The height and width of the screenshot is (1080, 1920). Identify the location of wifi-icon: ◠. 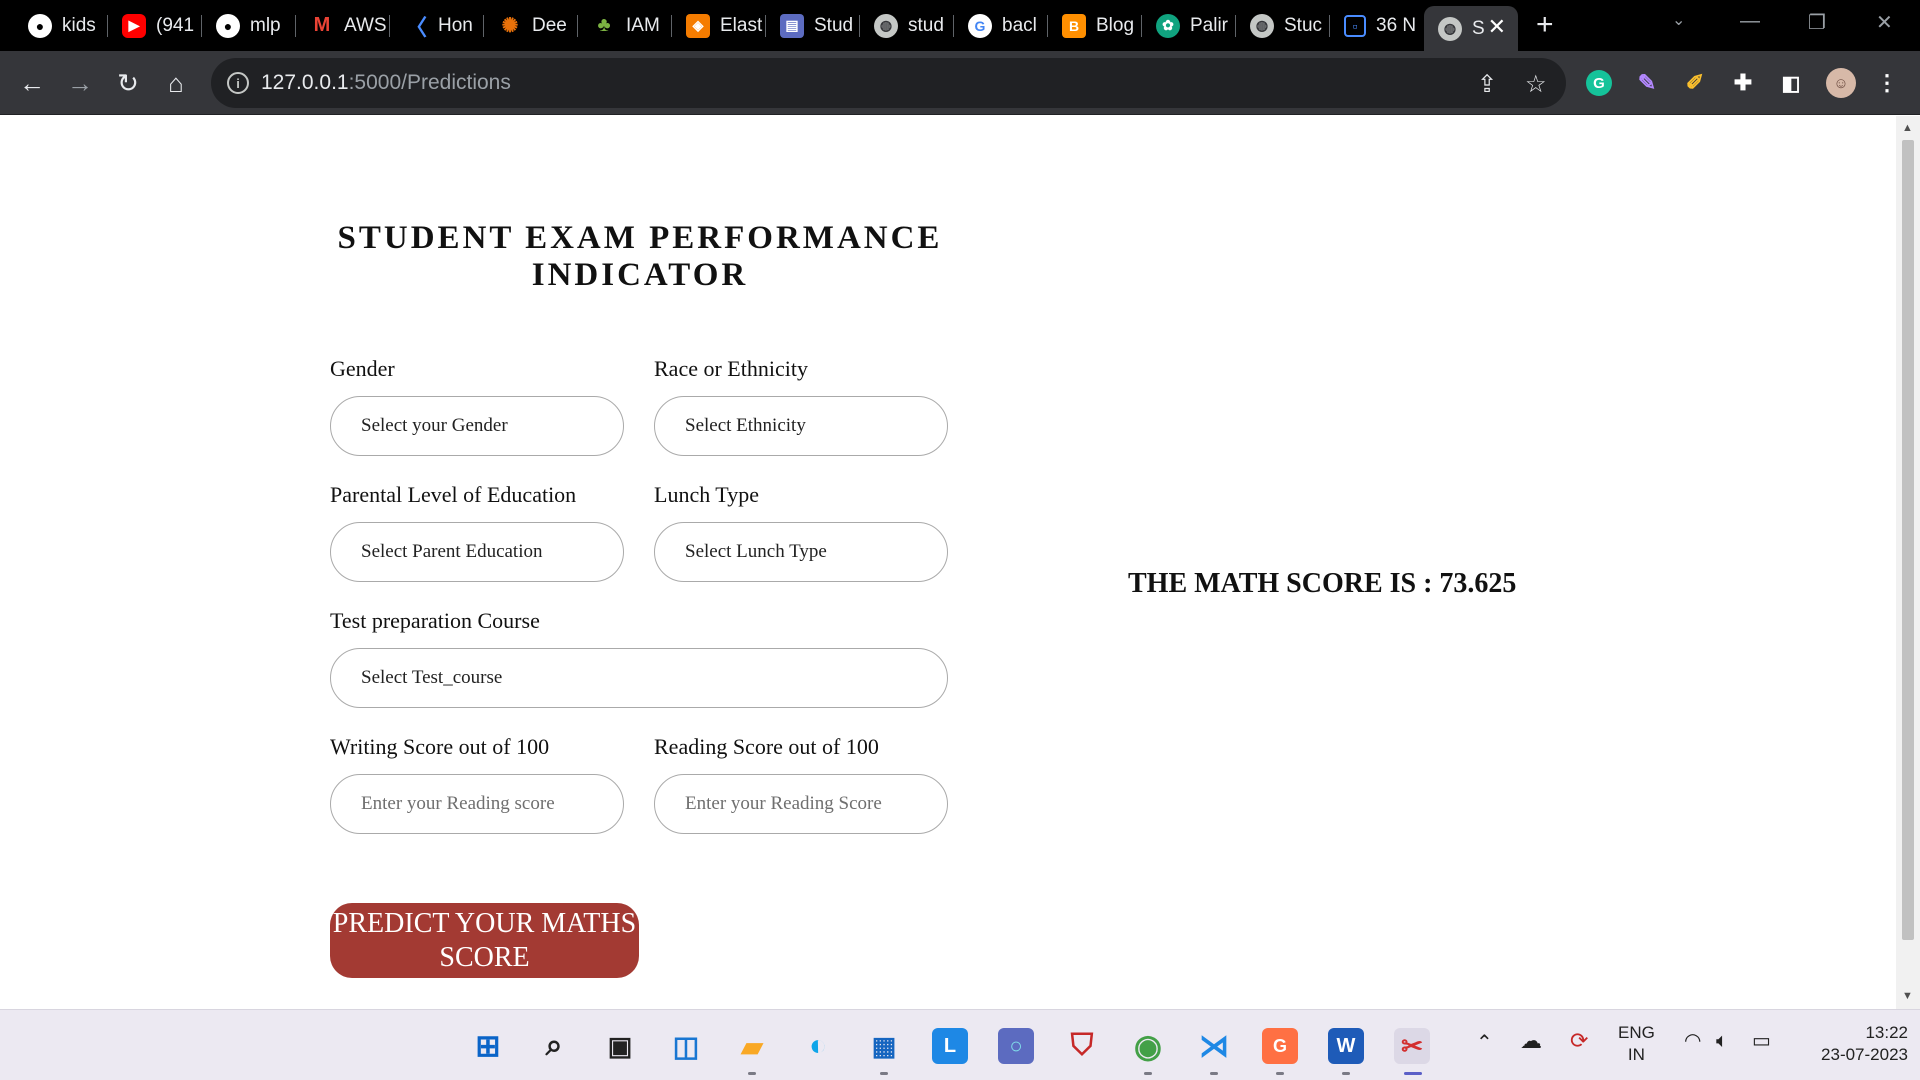
(1692, 1041).